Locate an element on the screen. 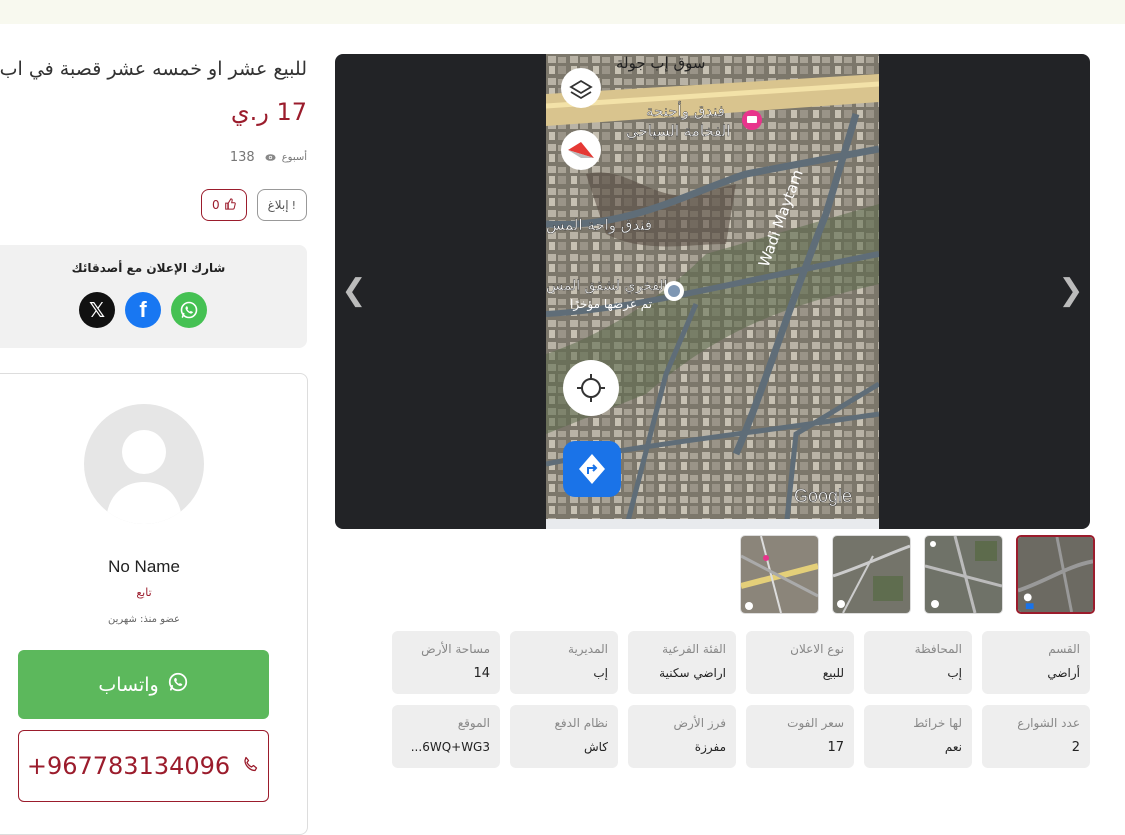 Image resolution: width=1125 pixels, height=835 pixels. seller-role: تابع is located at coordinates (144, 592).